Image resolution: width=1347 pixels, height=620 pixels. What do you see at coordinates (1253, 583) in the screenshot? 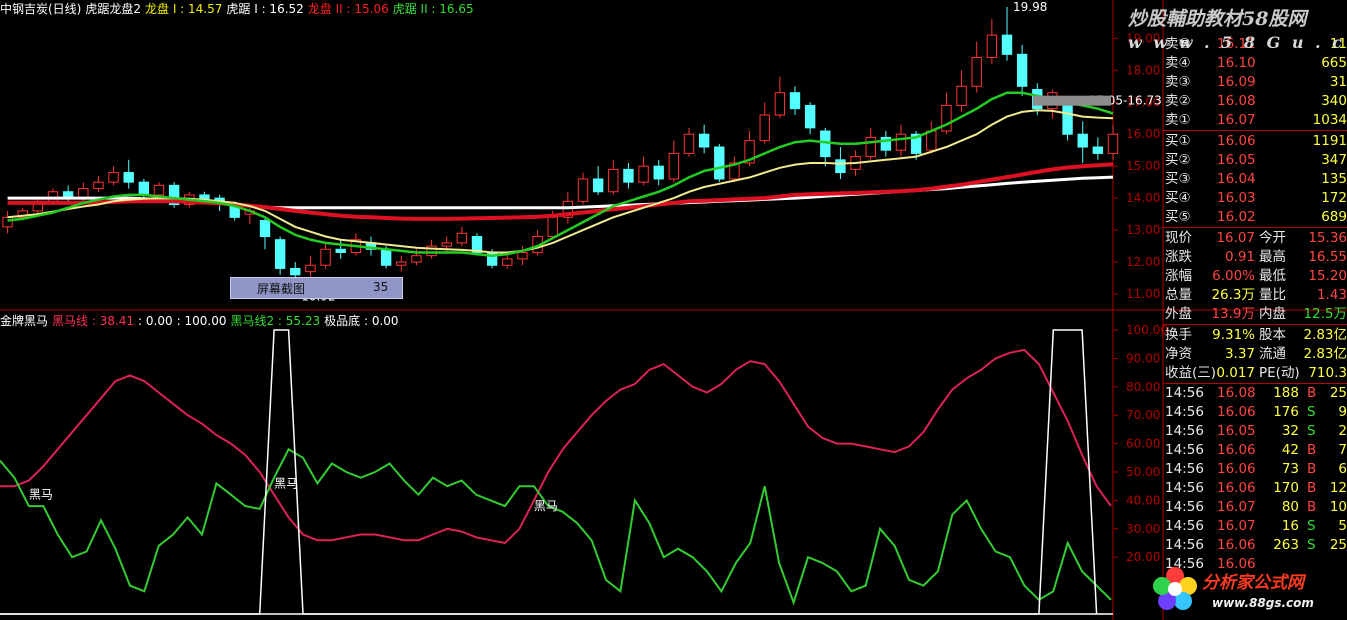
I see `watermark-bottom: 分析家公式网` at bounding box center [1253, 583].